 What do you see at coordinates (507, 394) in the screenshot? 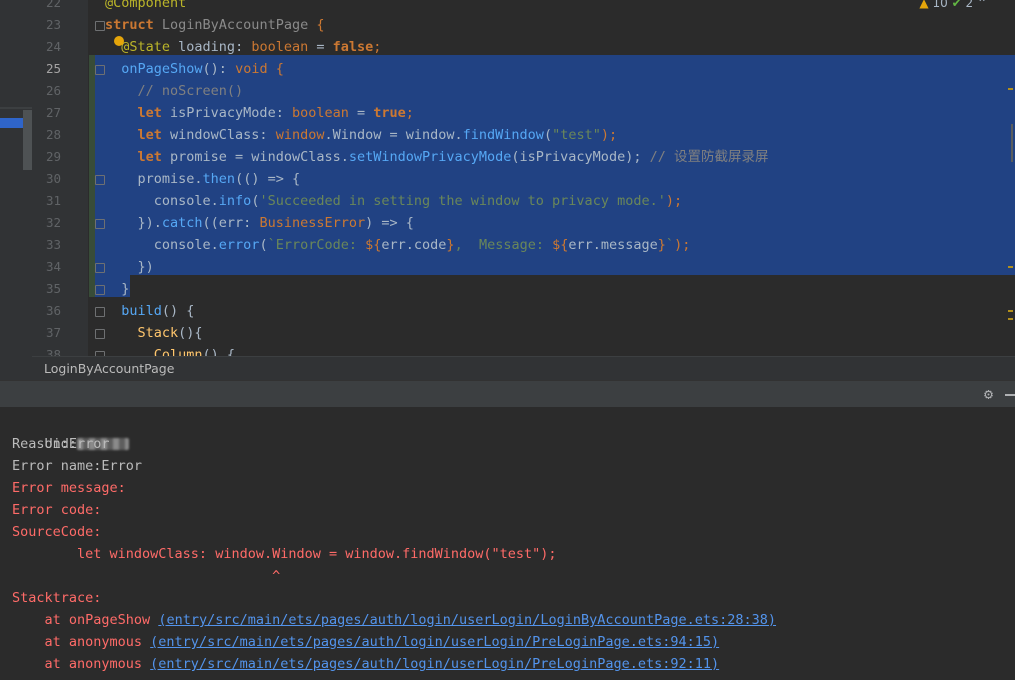
I see `console-toolbar: ⚙` at bounding box center [507, 394].